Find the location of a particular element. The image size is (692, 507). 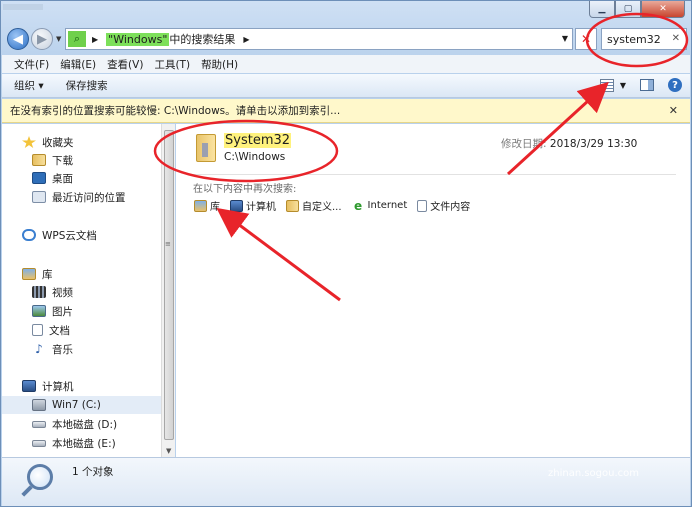

nav-pictures: 图片 is located at coordinates (81, 311).